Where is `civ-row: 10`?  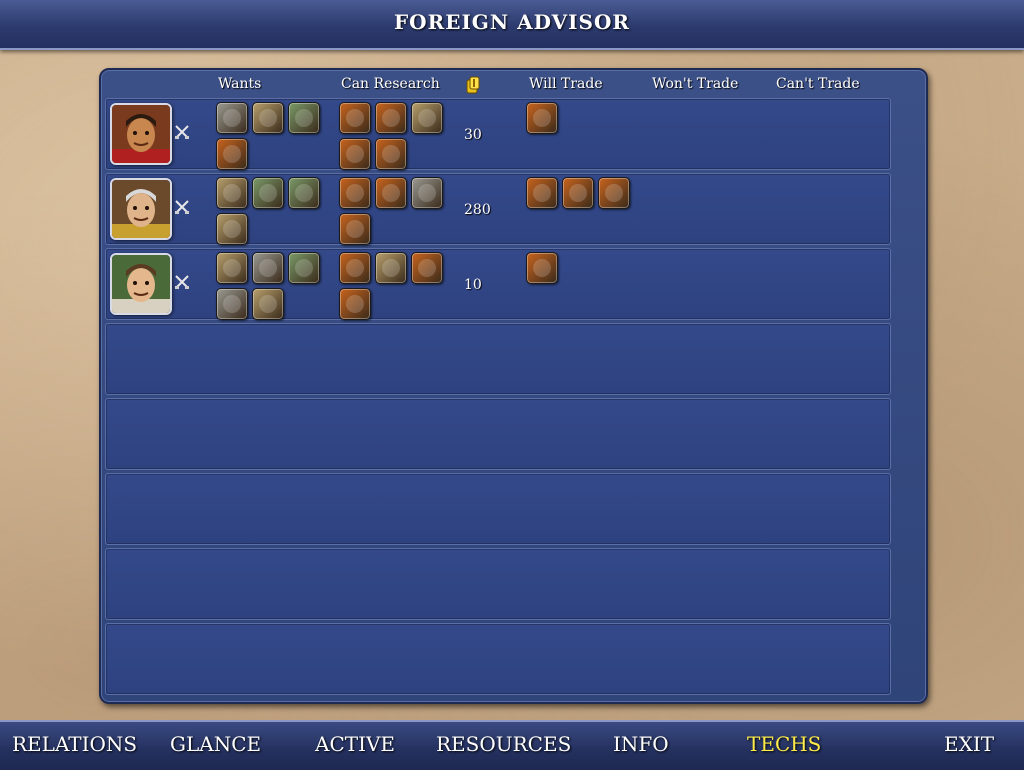 civ-row: 10 is located at coordinates (498, 284).